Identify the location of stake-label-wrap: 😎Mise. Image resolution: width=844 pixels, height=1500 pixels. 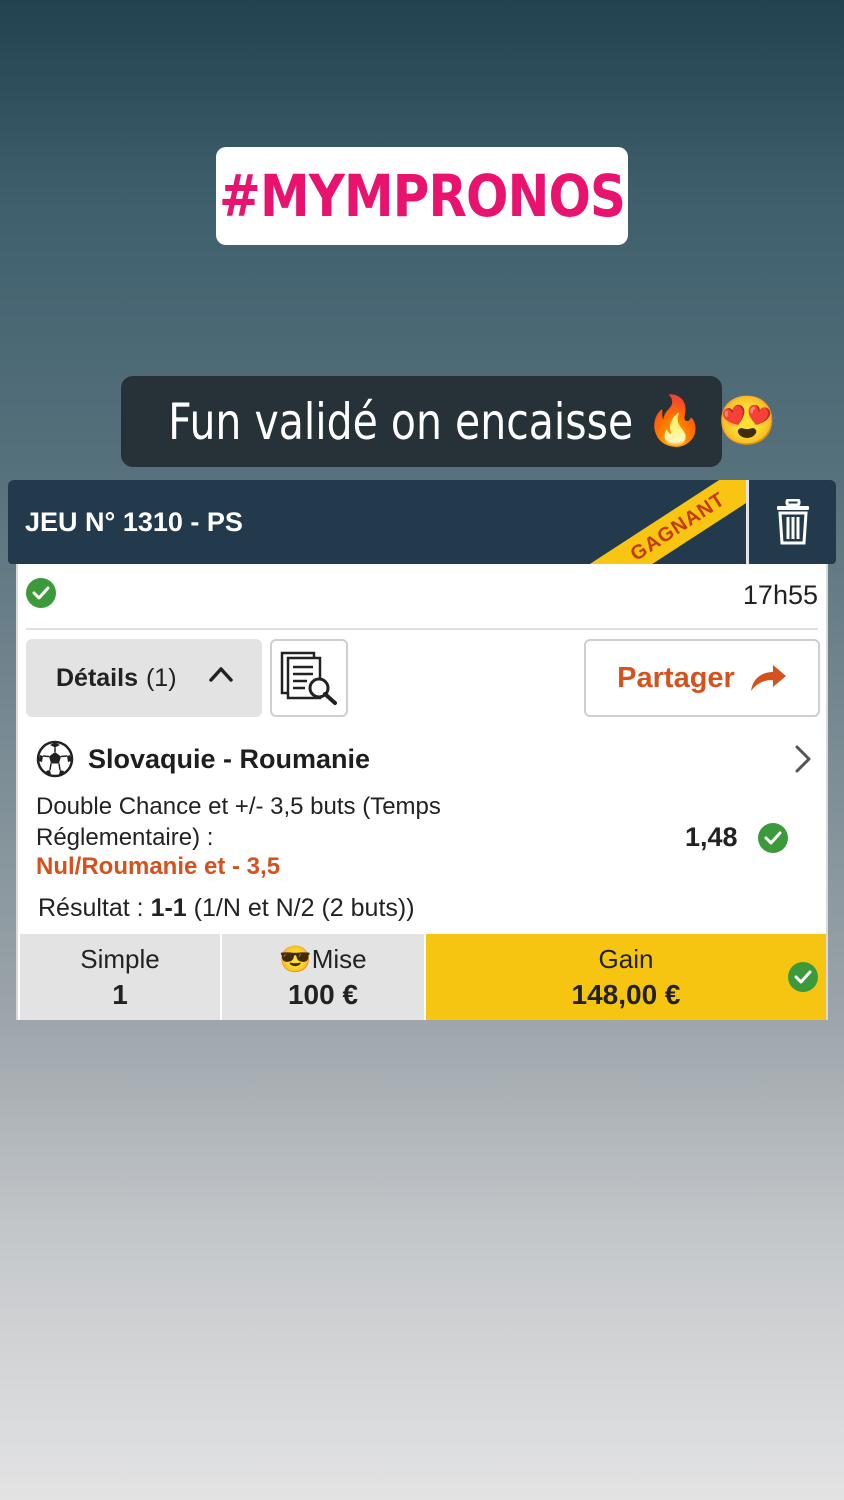
(322, 959).